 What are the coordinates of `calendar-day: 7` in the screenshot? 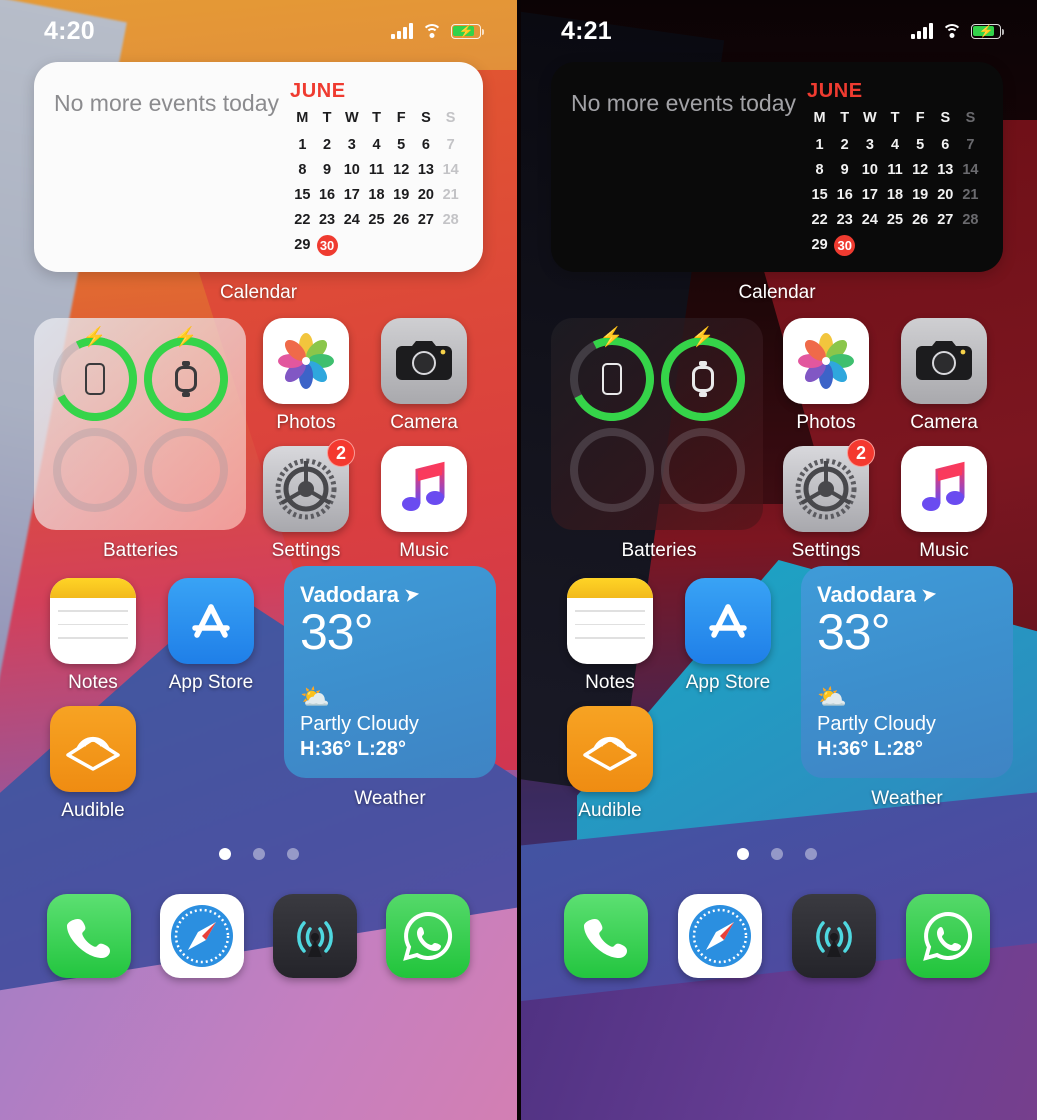 It's located at (450, 145).